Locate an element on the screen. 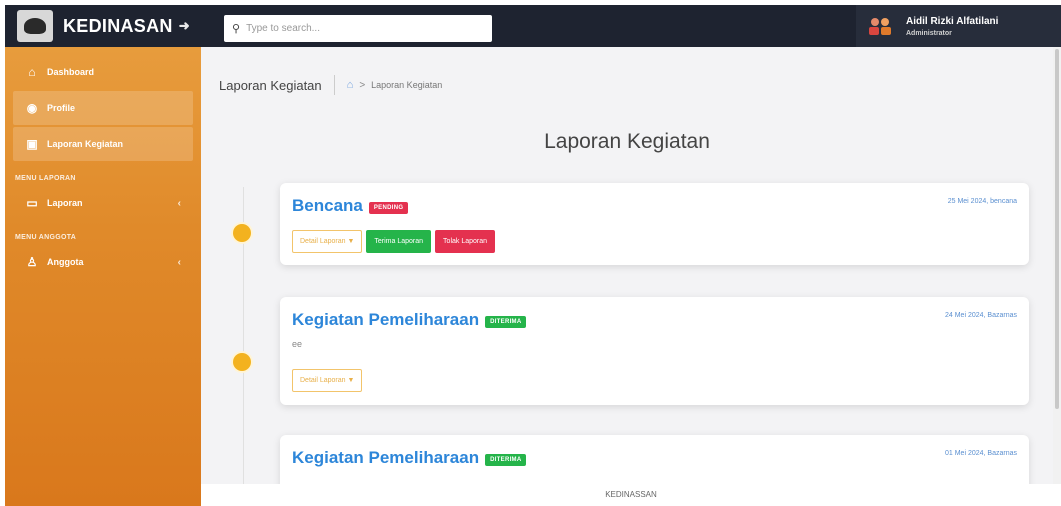 The image size is (1061, 506). report-date: 01 Mei 2024, Bazarnas is located at coordinates (981, 453).